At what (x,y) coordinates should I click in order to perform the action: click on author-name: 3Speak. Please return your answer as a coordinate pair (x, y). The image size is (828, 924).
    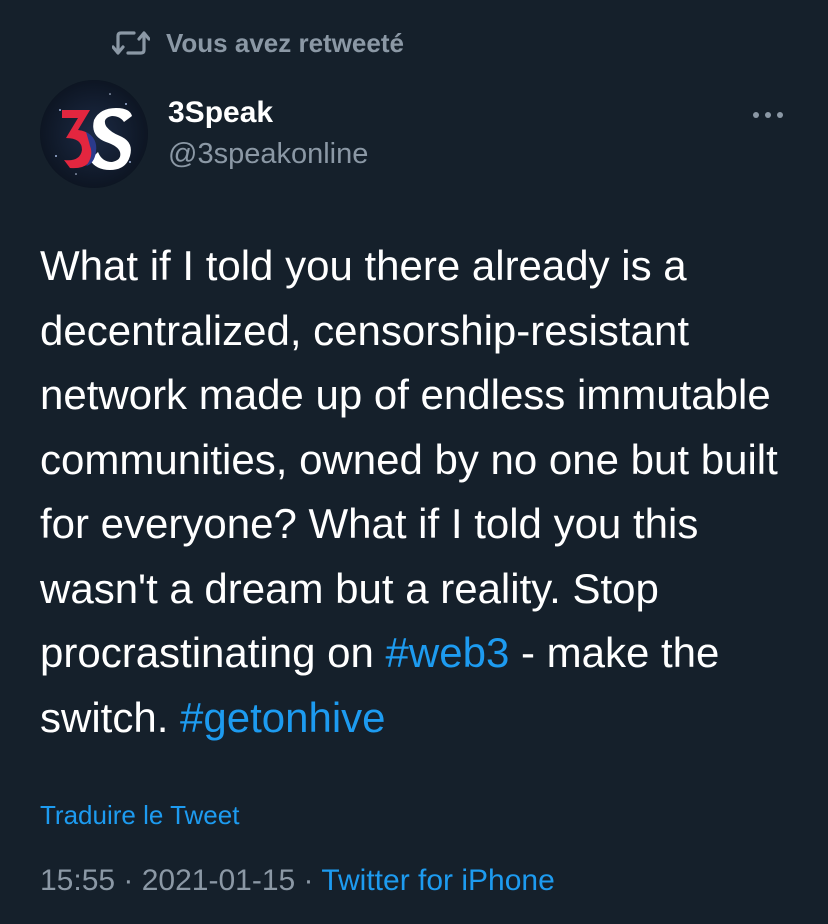
    Looking at the image, I should click on (220, 113).